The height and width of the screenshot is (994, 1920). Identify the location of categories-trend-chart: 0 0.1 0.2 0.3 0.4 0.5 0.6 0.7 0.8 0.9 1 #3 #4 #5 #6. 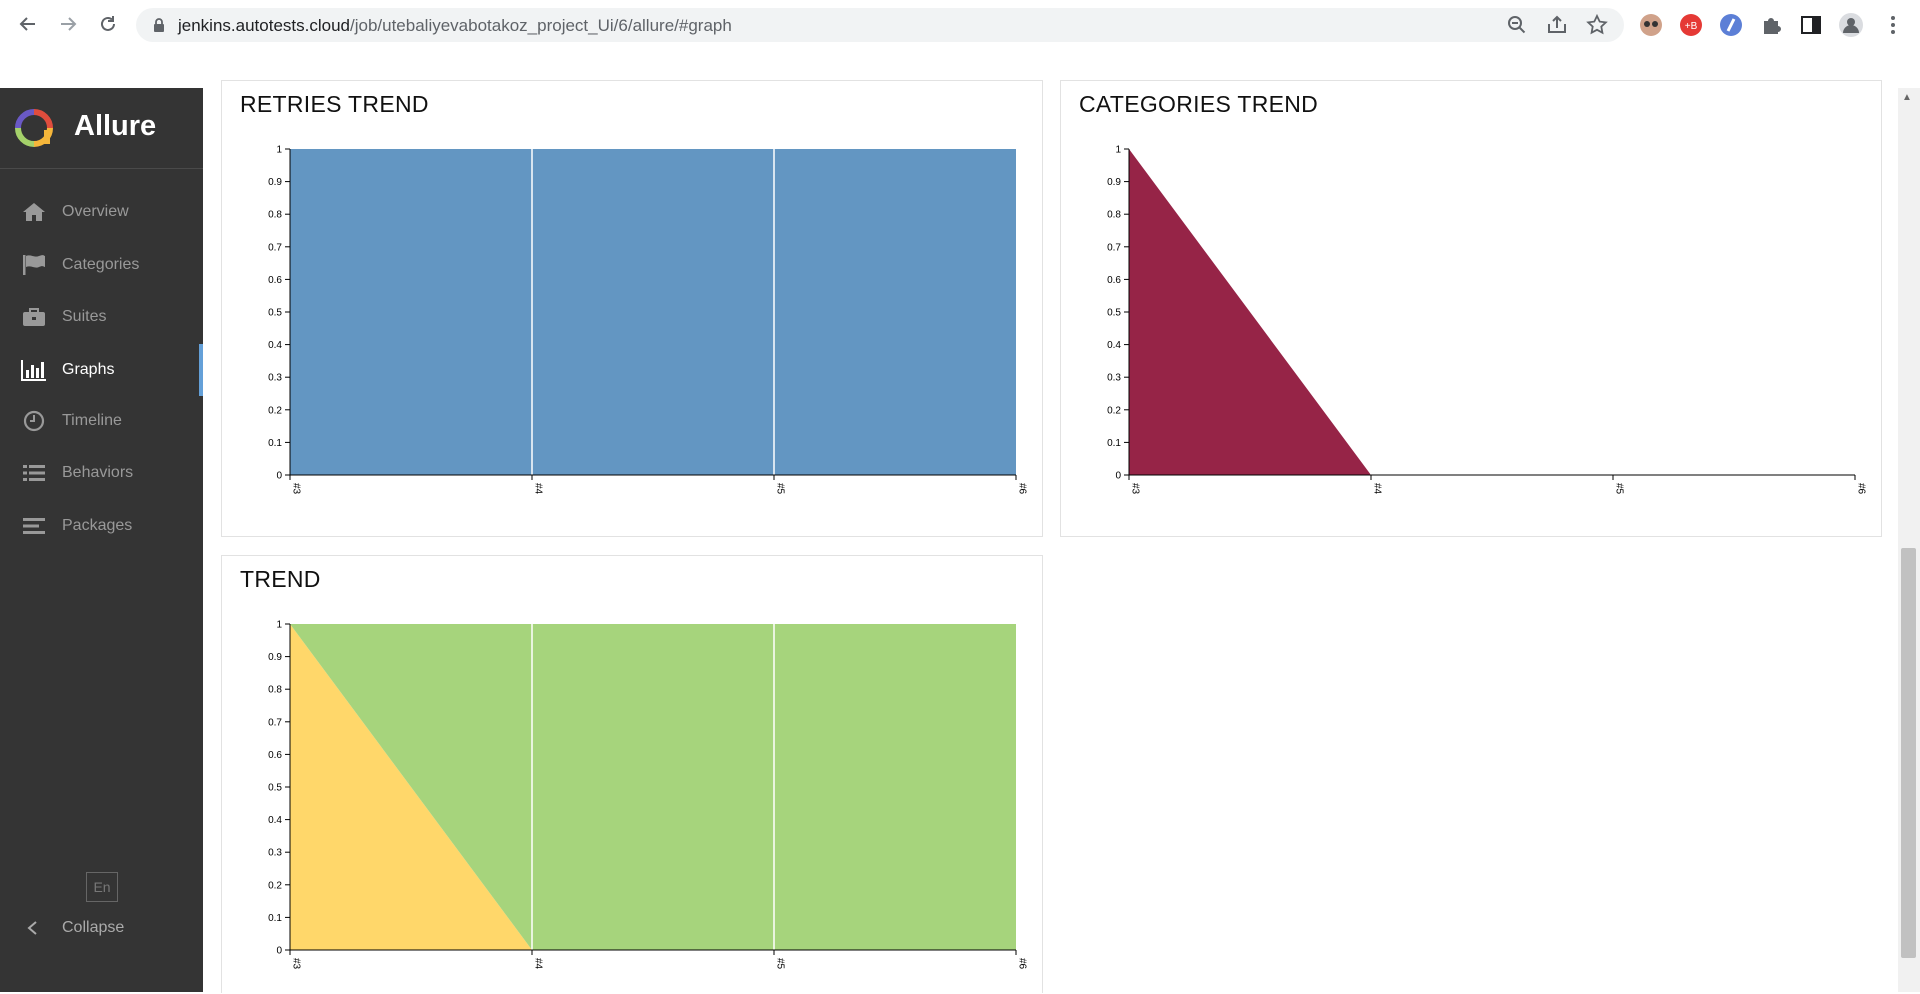
(1487, 320).